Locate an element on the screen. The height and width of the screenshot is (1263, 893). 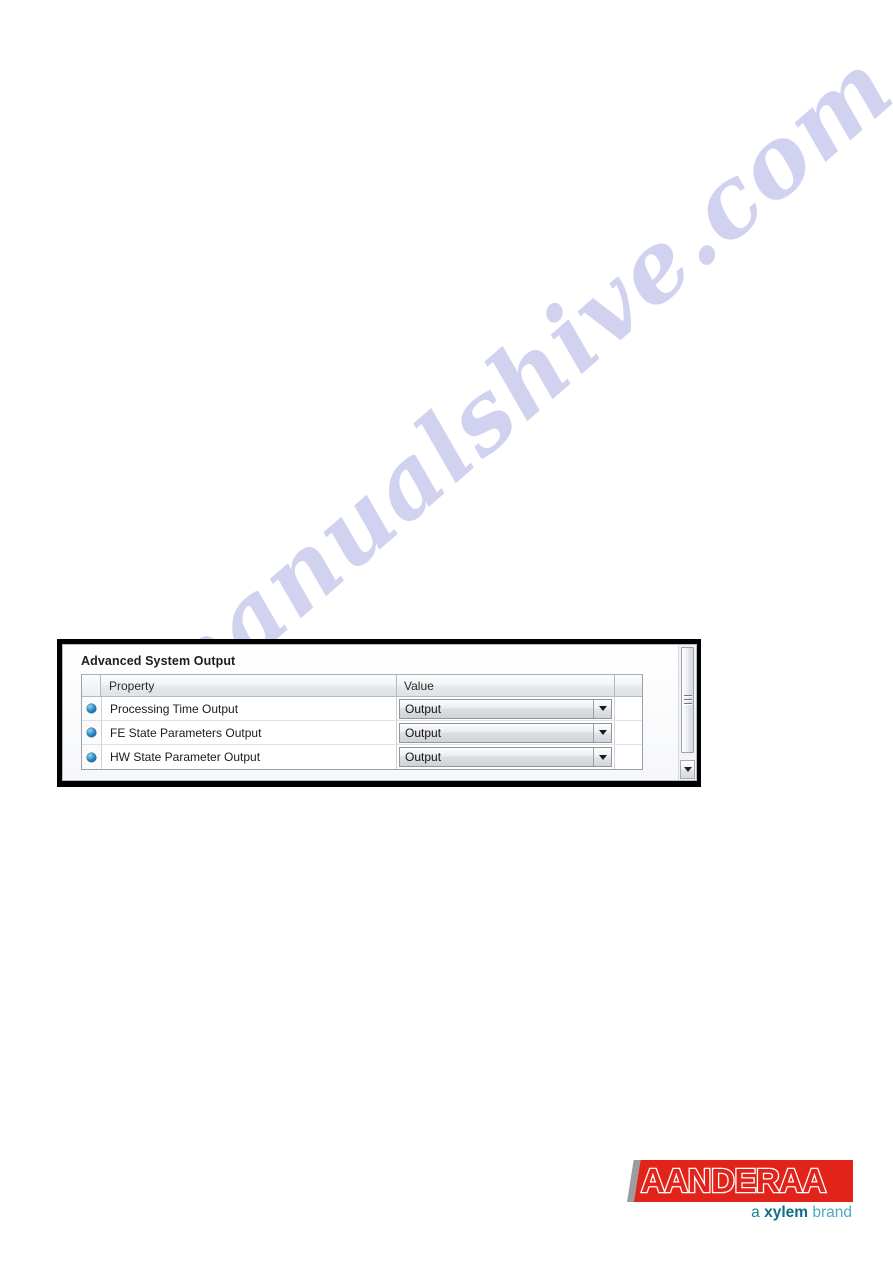
scrollbar-track is located at coordinates (687, 702).